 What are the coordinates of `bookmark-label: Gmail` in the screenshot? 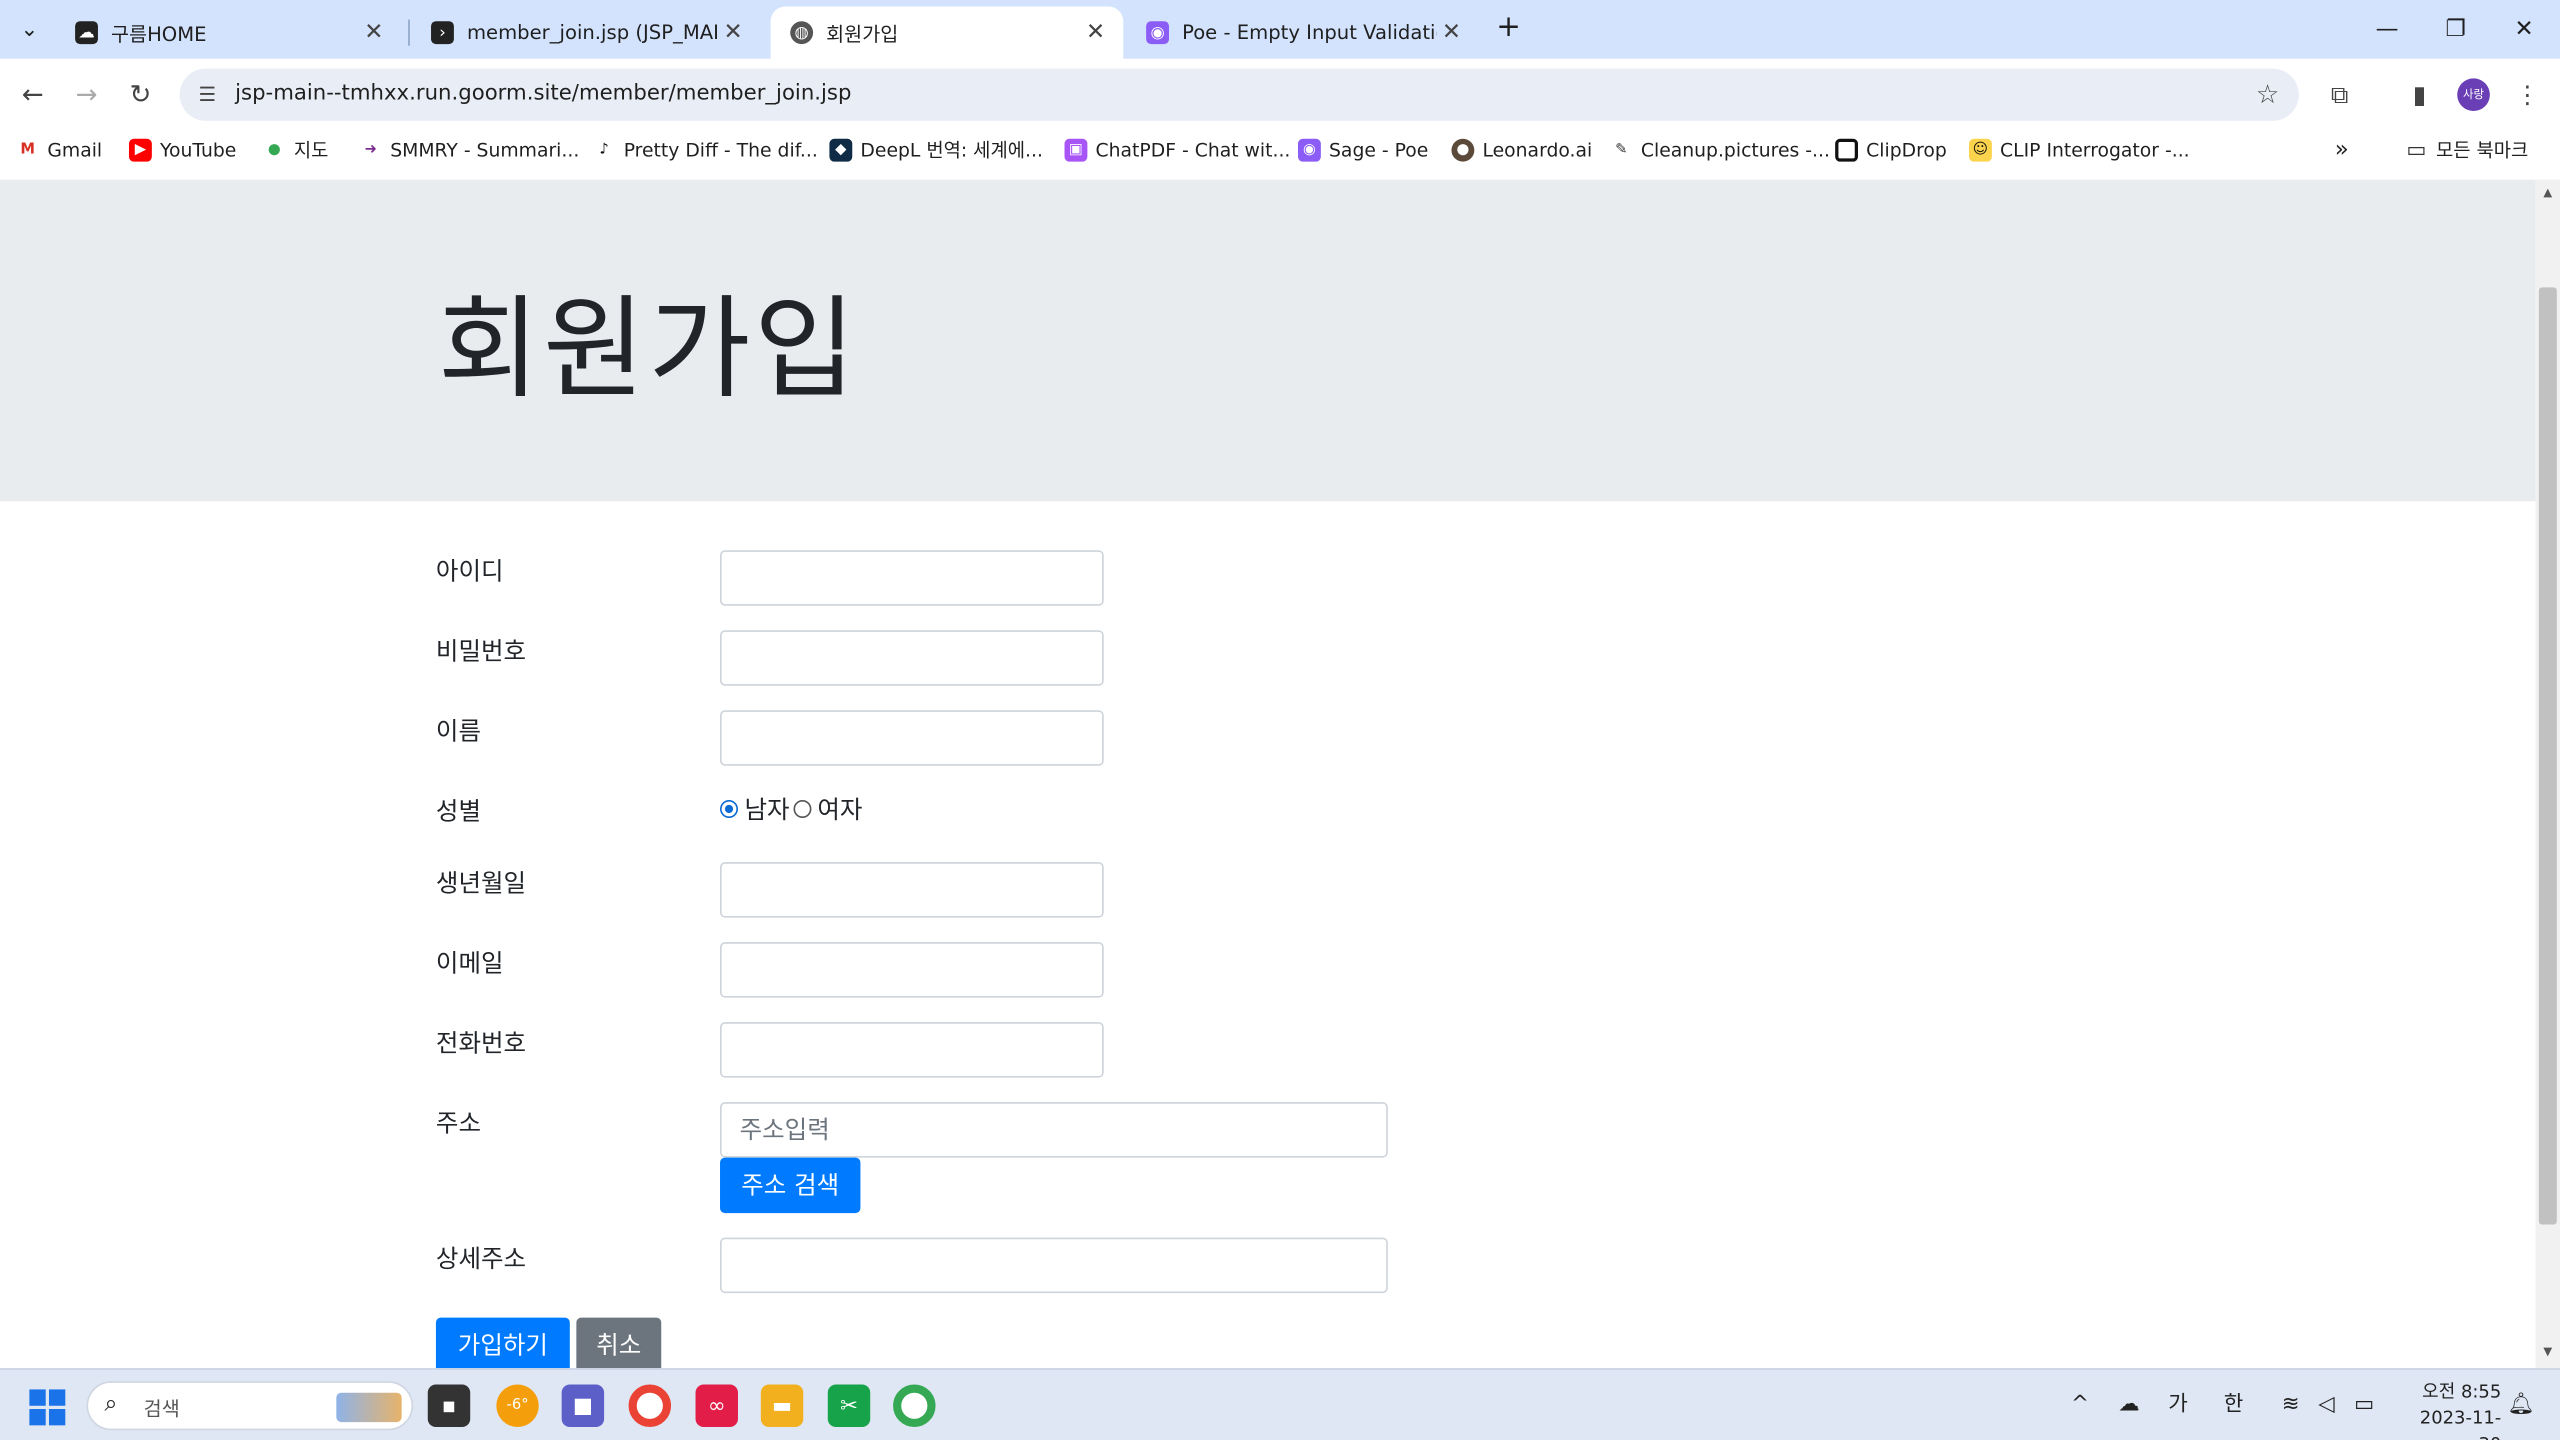 It's located at (75, 150).